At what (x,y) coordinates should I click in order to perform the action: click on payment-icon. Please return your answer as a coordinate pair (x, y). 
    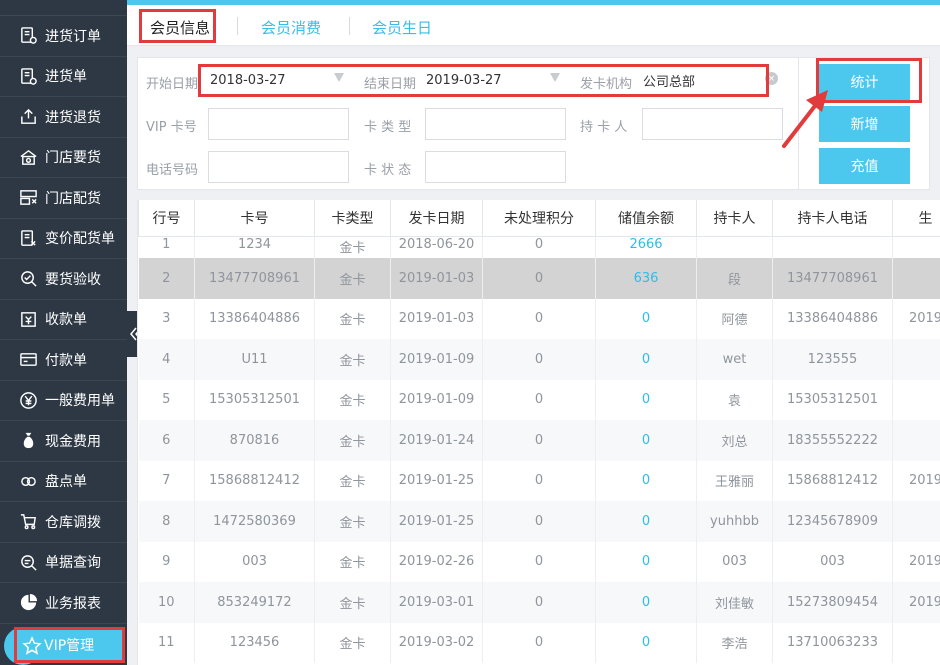
    Looking at the image, I should click on (28, 360).